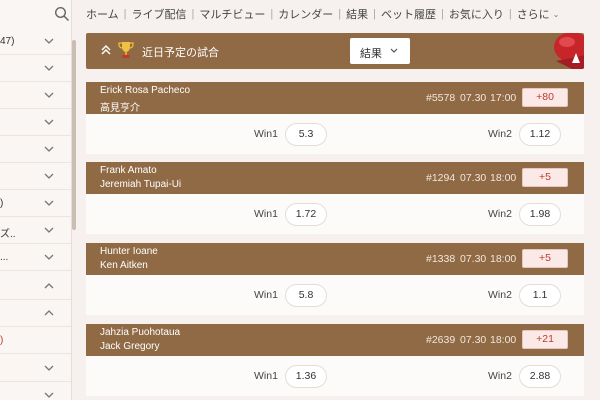  What do you see at coordinates (232, 14) in the screenshot?
I see `nav-multiview: マルチビュー` at bounding box center [232, 14].